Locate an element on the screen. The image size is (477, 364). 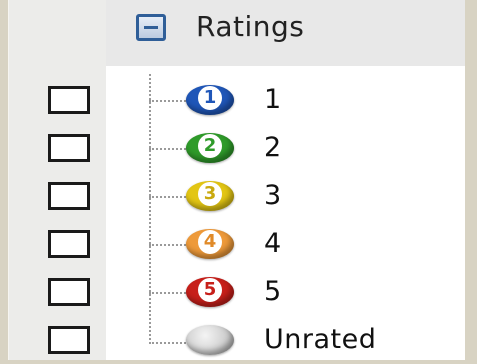
rating-2-label: 2 is located at coordinates (273, 147).